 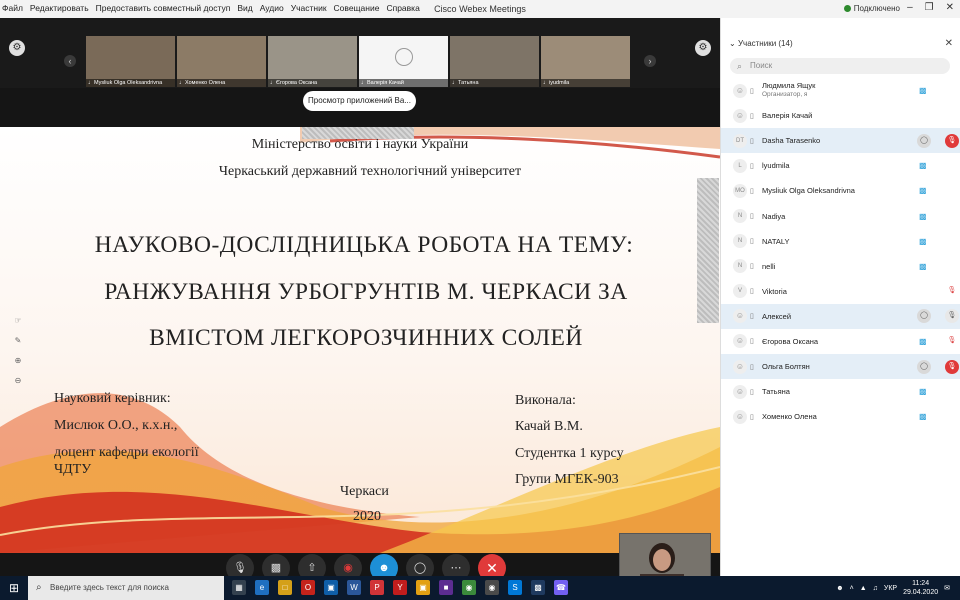 What do you see at coordinates (840, 115) in the screenshot?
I see `participant-row: ▯ Валерія Качай` at bounding box center [840, 115].